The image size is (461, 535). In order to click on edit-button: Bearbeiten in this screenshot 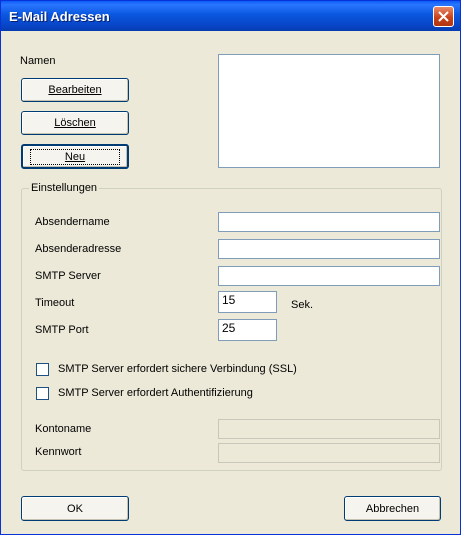, I will do `click(75, 90)`.